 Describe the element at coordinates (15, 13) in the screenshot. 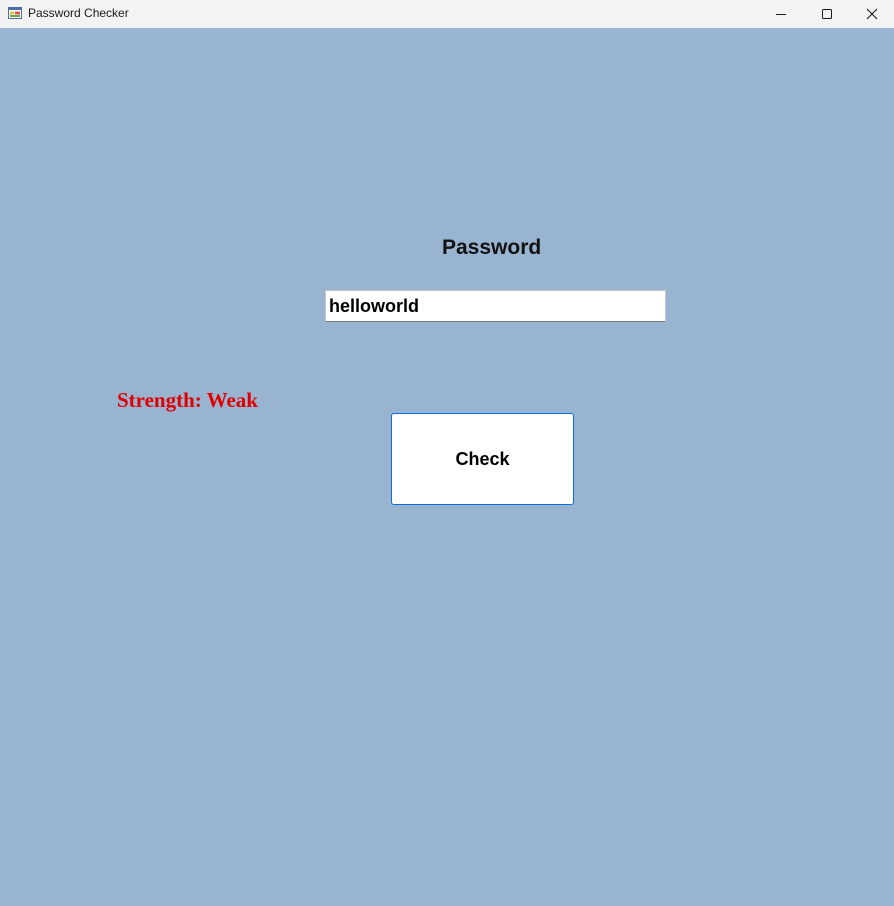

I see `app-window-icon` at that location.